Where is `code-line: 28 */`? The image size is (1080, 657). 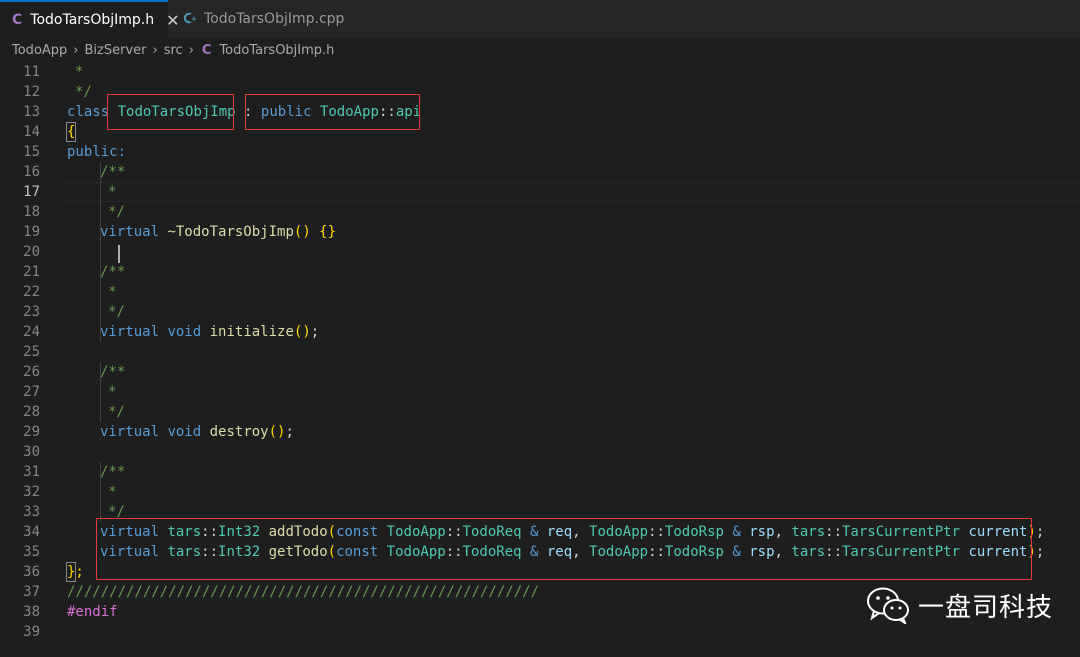 code-line: 28 */ is located at coordinates (74, 412).